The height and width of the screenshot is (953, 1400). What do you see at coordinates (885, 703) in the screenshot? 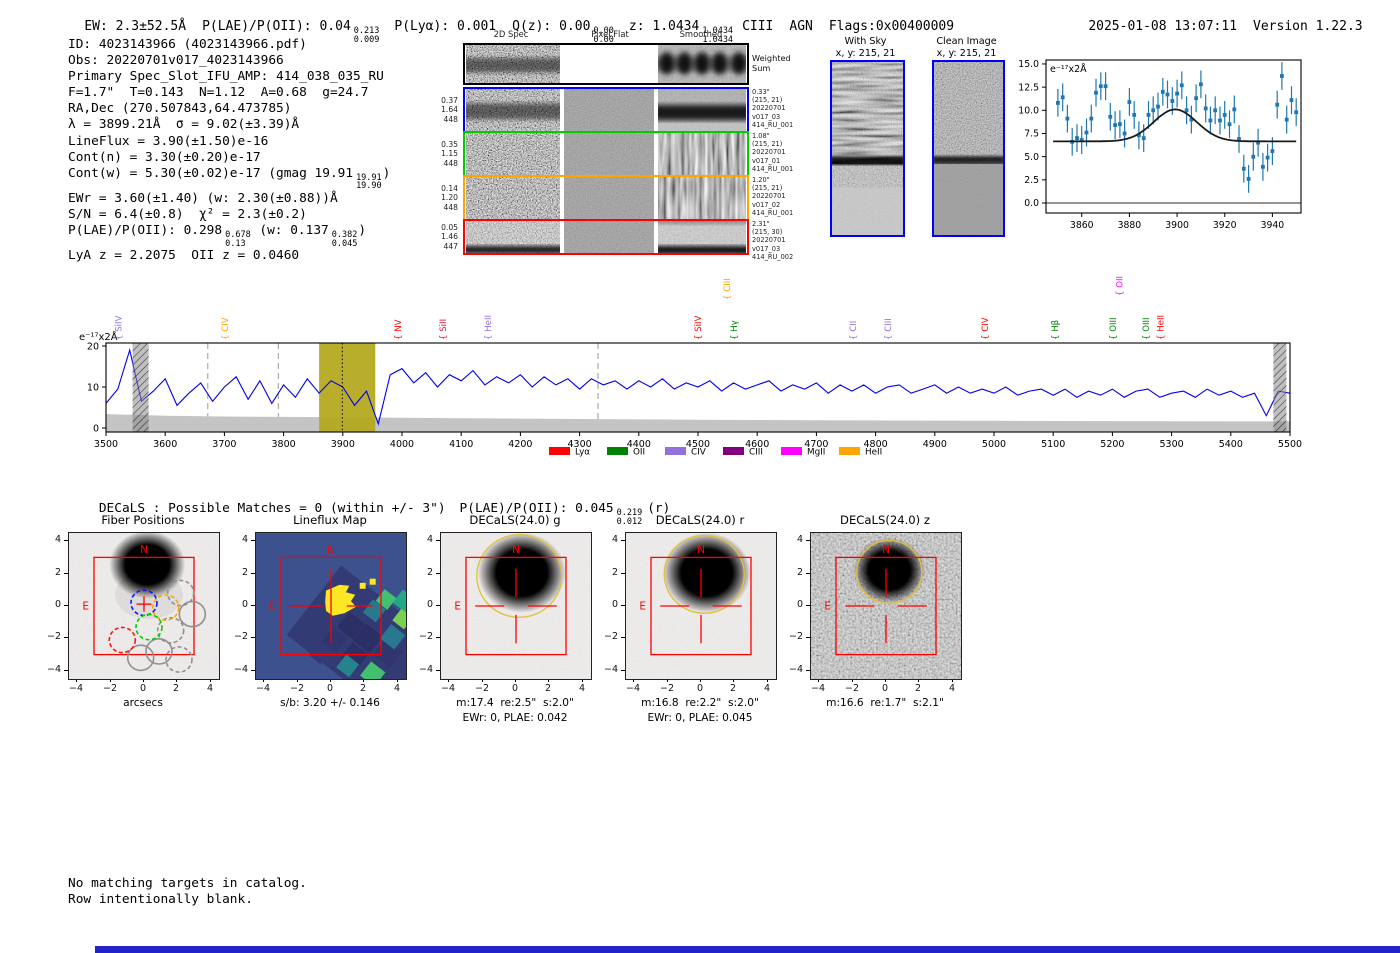
I see `cutout-caption-1: m:16.6 re:1.7" s:2.1"` at bounding box center [885, 703].